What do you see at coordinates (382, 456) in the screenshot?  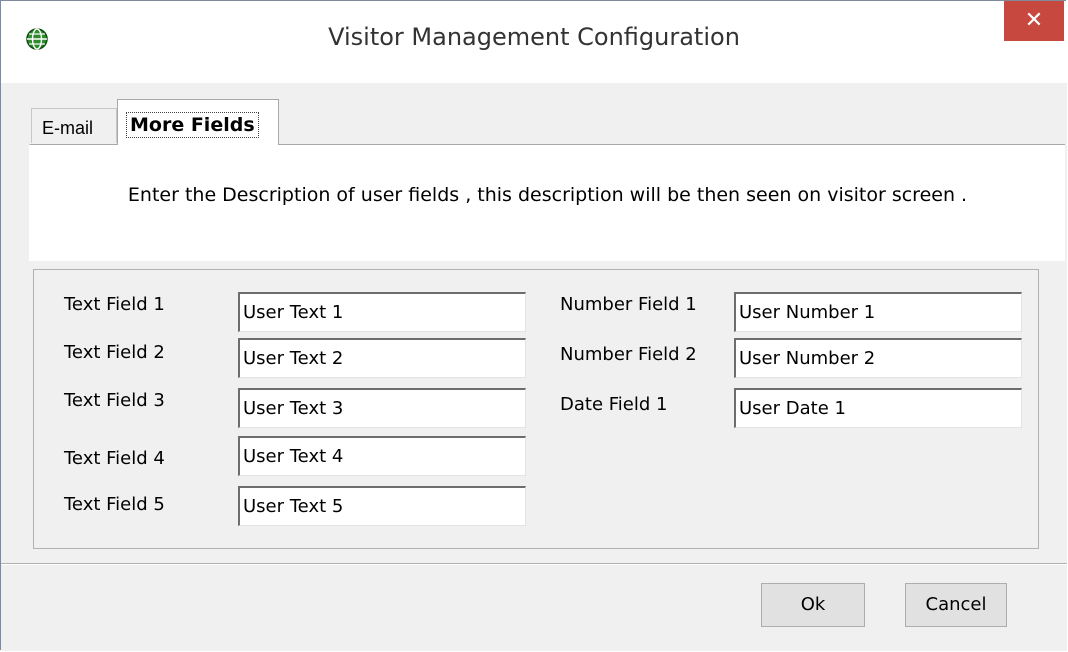 I see `text-field-4-input: User Text 4` at bounding box center [382, 456].